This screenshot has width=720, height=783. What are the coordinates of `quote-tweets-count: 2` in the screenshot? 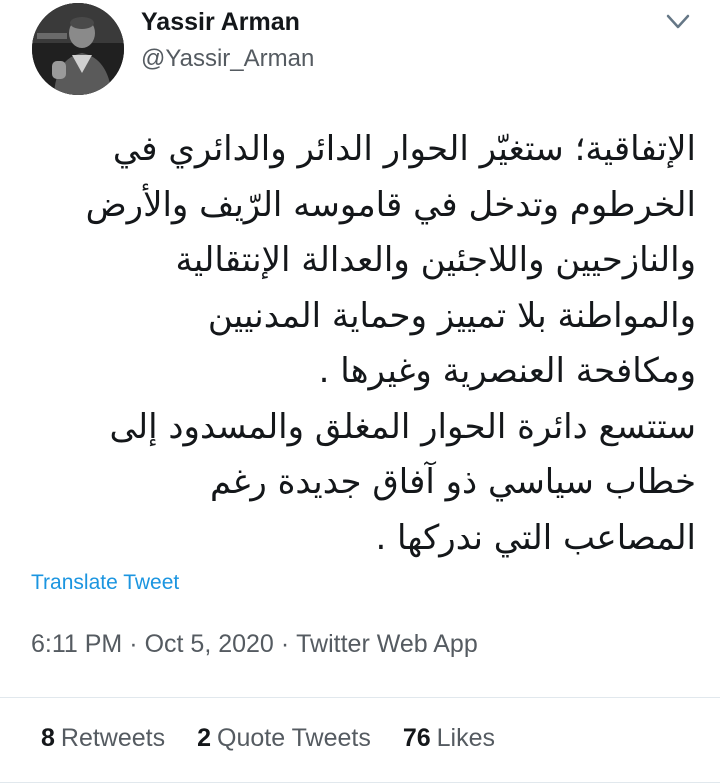 It's located at (204, 738).